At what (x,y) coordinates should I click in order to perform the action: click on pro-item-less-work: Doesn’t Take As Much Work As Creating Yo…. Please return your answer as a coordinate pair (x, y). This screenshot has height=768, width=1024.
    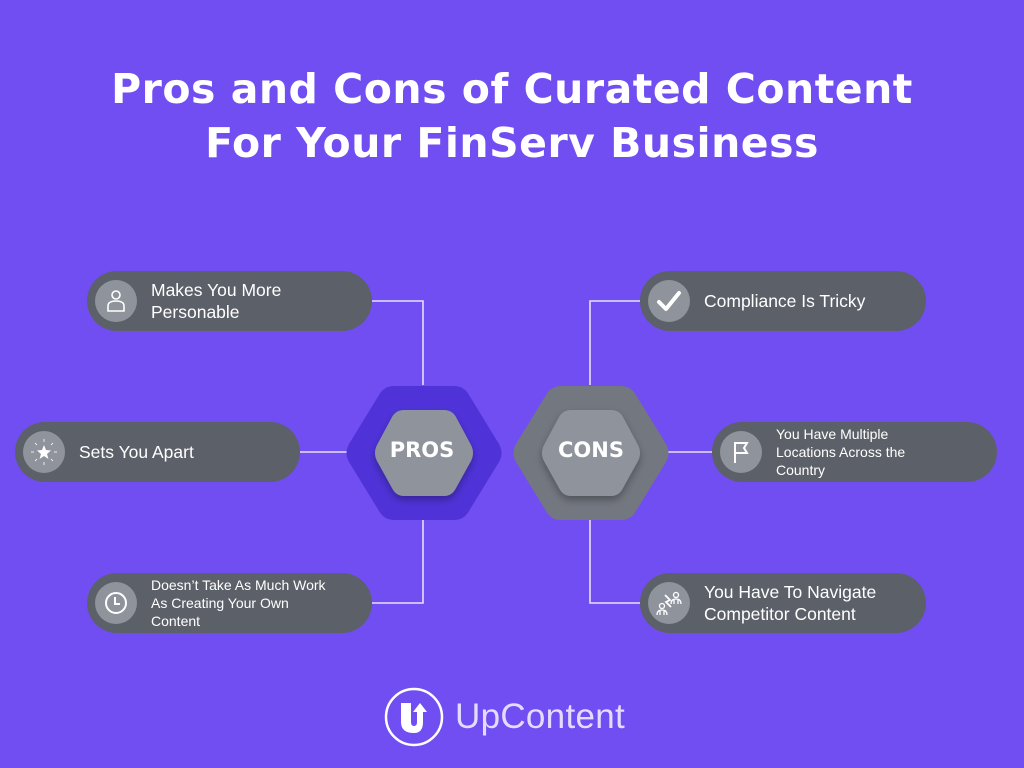
    Looking at the image, I should click on (229, 603).